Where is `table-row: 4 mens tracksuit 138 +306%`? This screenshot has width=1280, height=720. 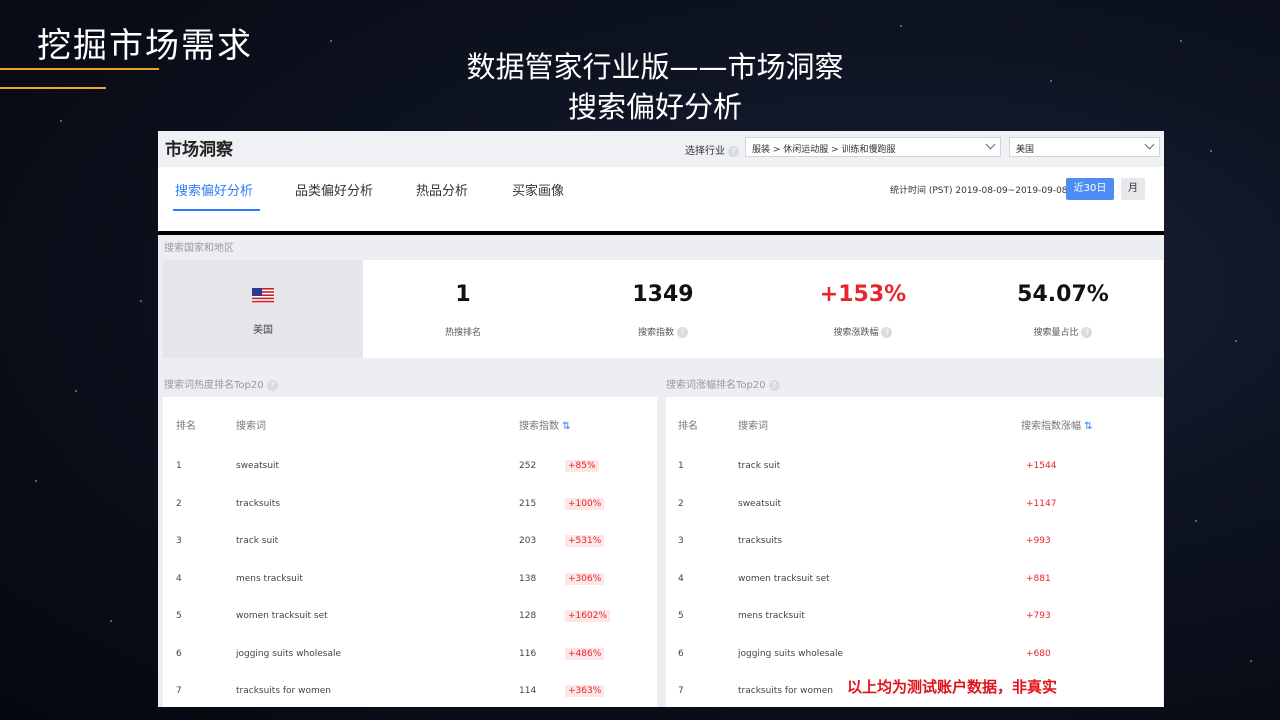 table-row: 4 mens tracksuit 138 +306% is located at coordinates (410, 591).